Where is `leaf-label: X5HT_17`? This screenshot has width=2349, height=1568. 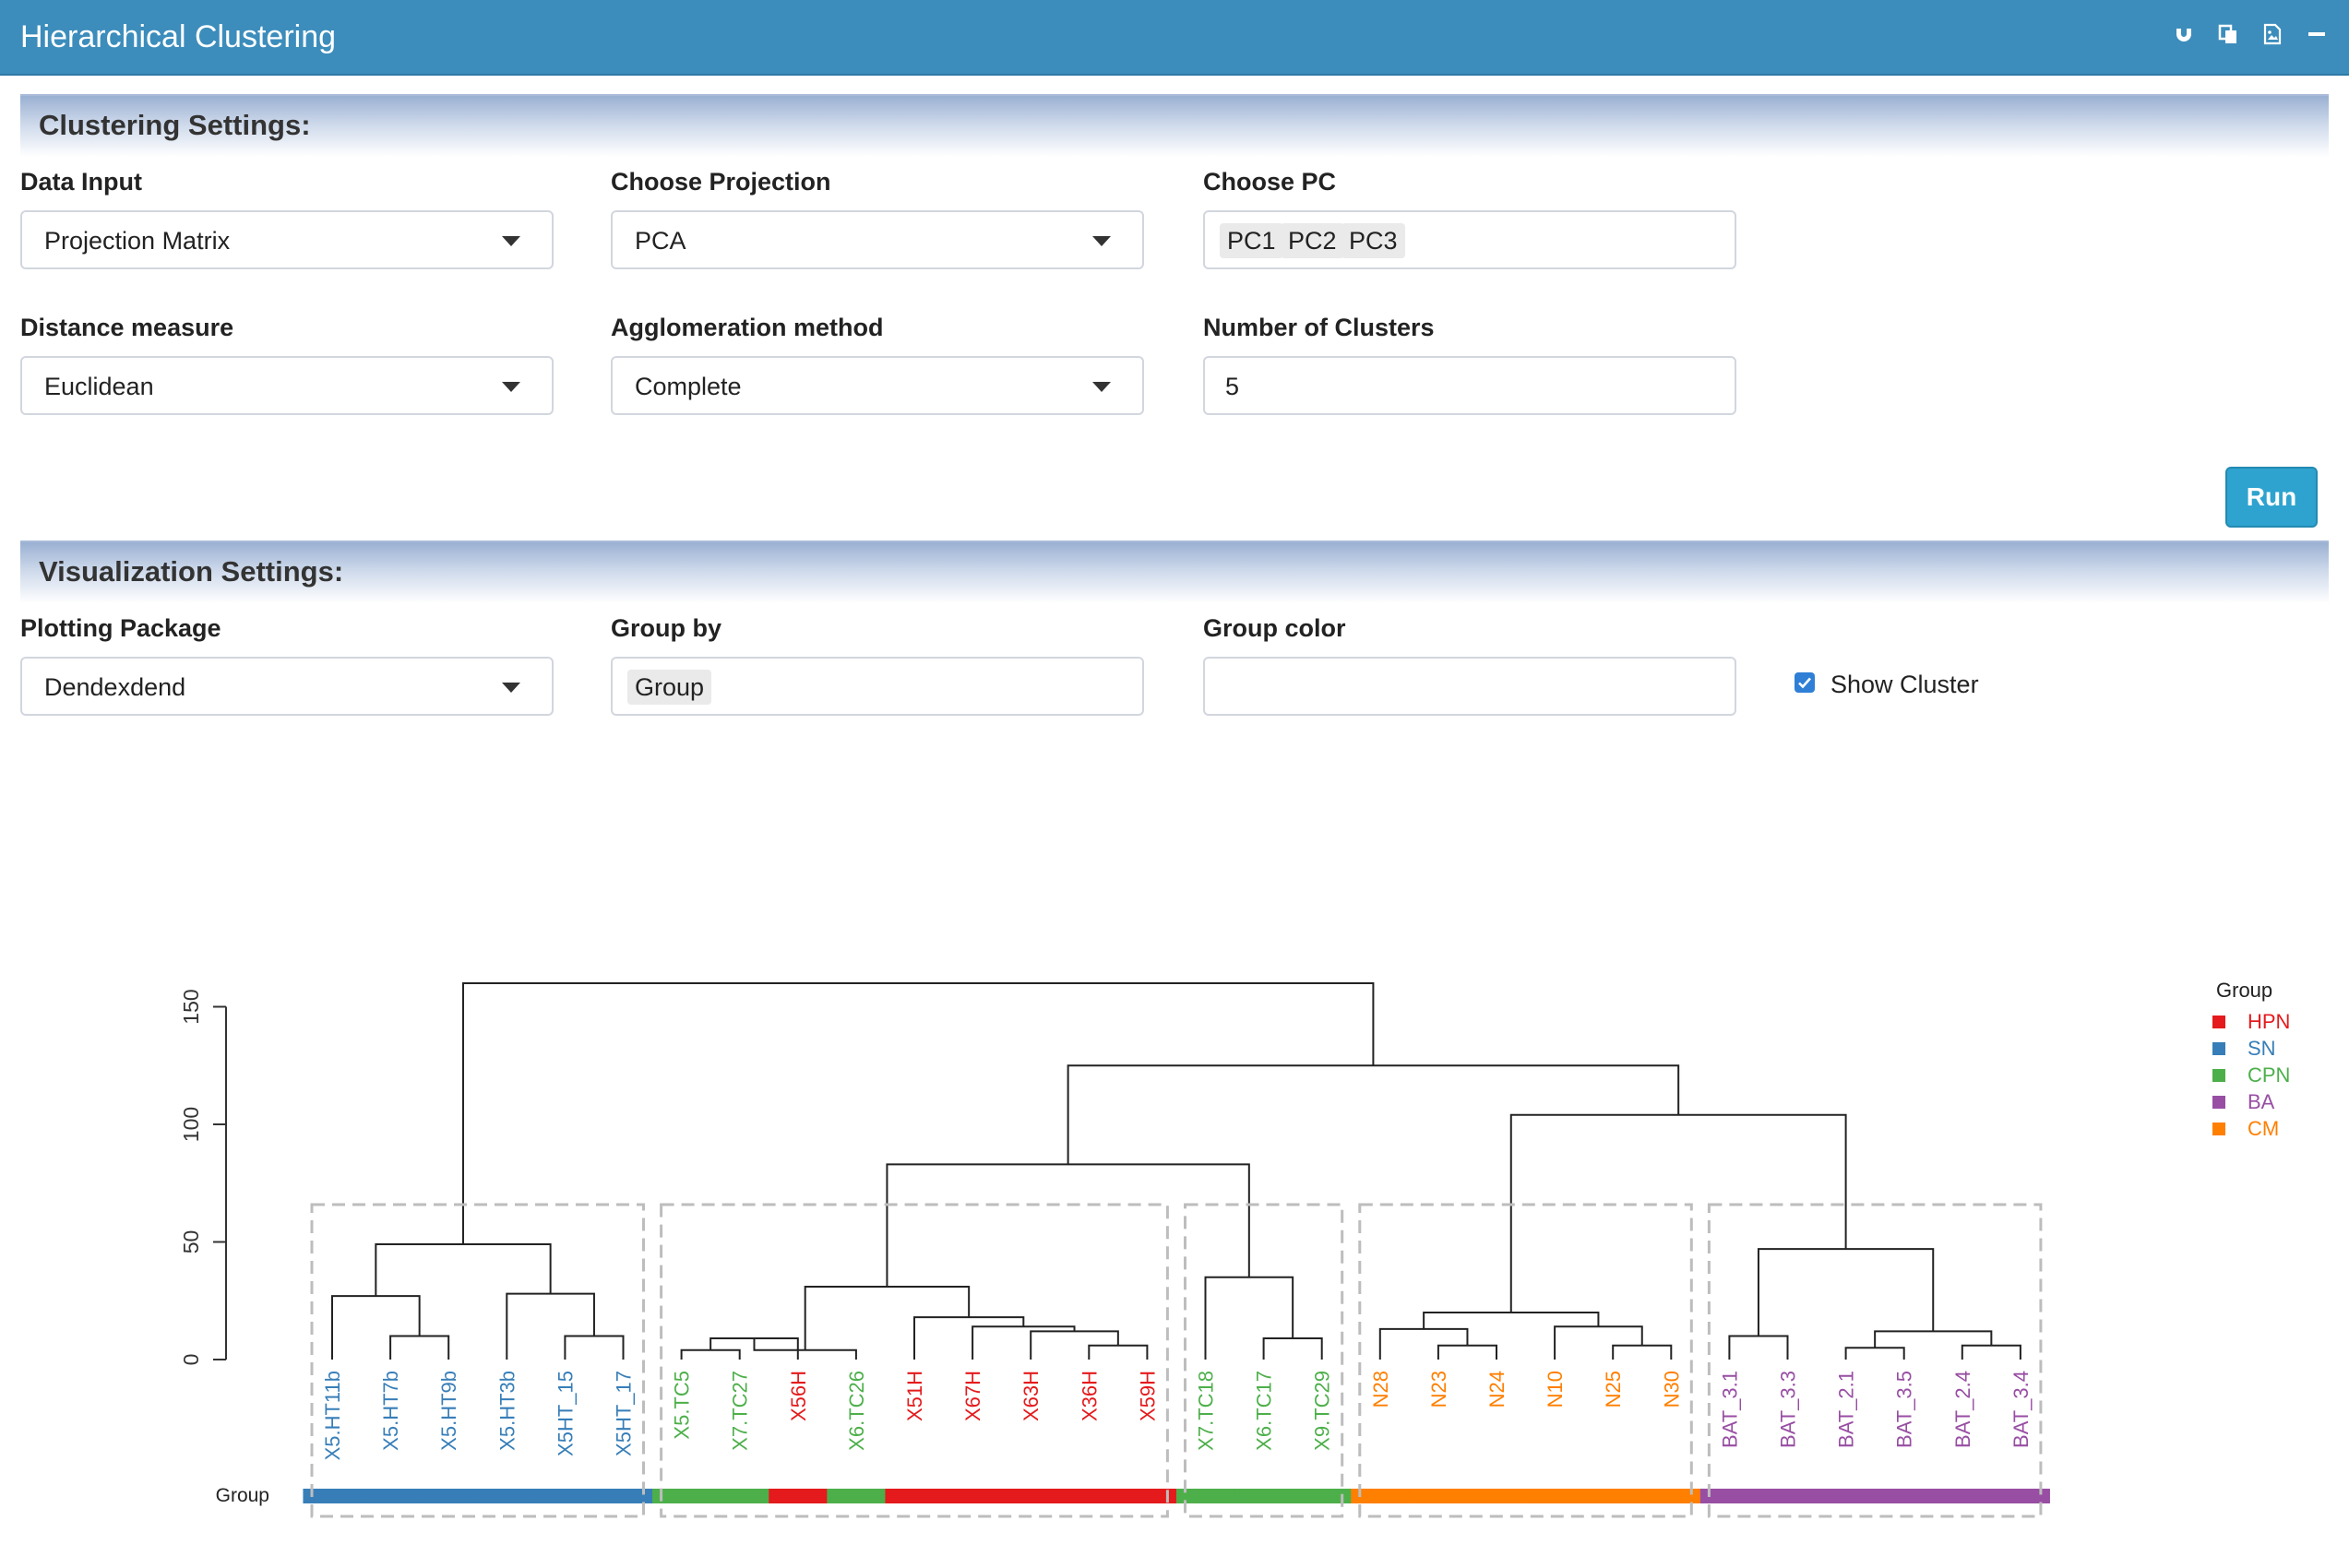
leaf-label: X5HT_17 is located at coordinates (624, 1413).